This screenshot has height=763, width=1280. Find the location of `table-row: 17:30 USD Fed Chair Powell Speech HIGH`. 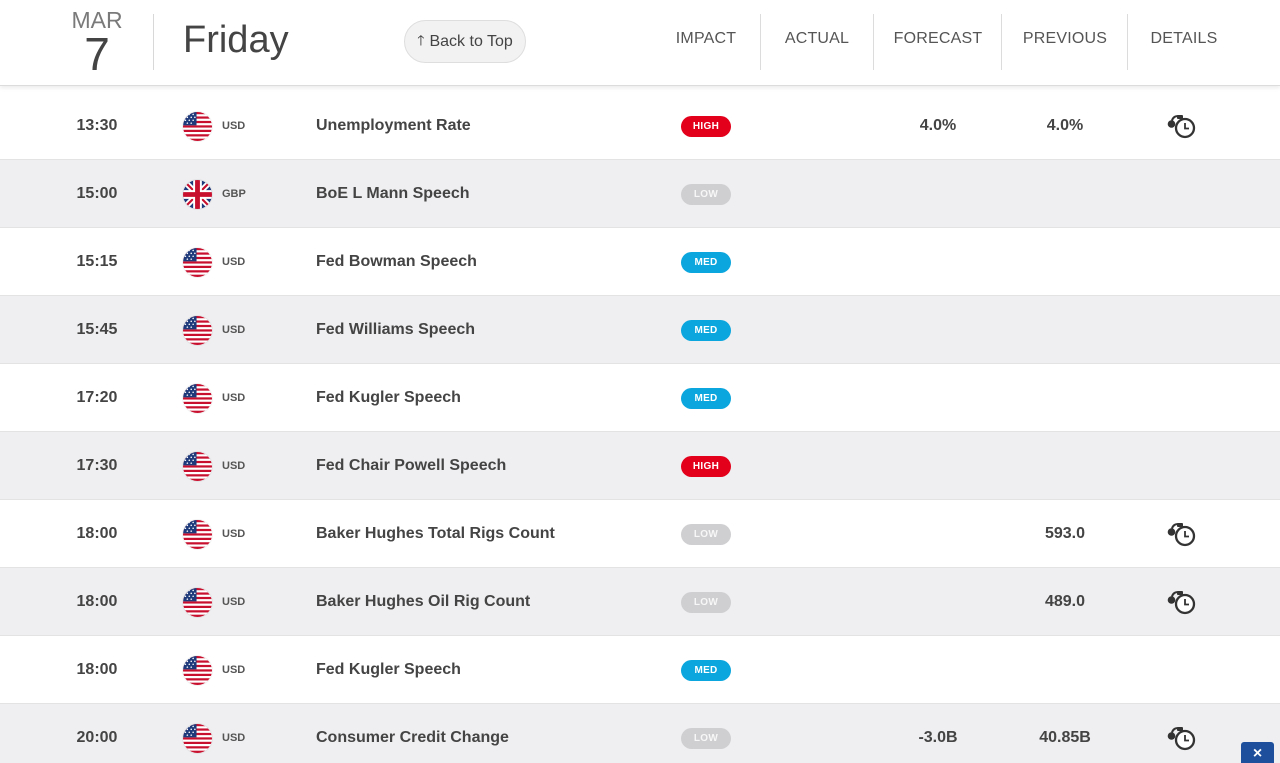

table-row: 17:30 USD Fed Chair Powell Speech HIGH is located at coordinates (640, 466).